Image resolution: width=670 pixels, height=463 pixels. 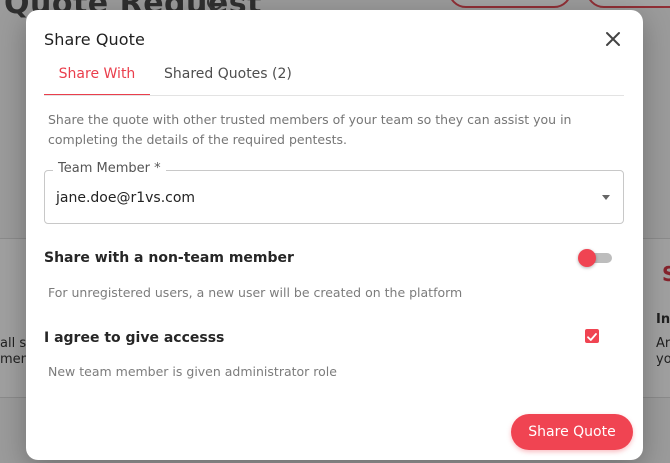 What do you see at coordinates (169, 258) in the screenshot?
I see `non-team-member-label: Share with a non-team member` at bounding box center [169, 258].